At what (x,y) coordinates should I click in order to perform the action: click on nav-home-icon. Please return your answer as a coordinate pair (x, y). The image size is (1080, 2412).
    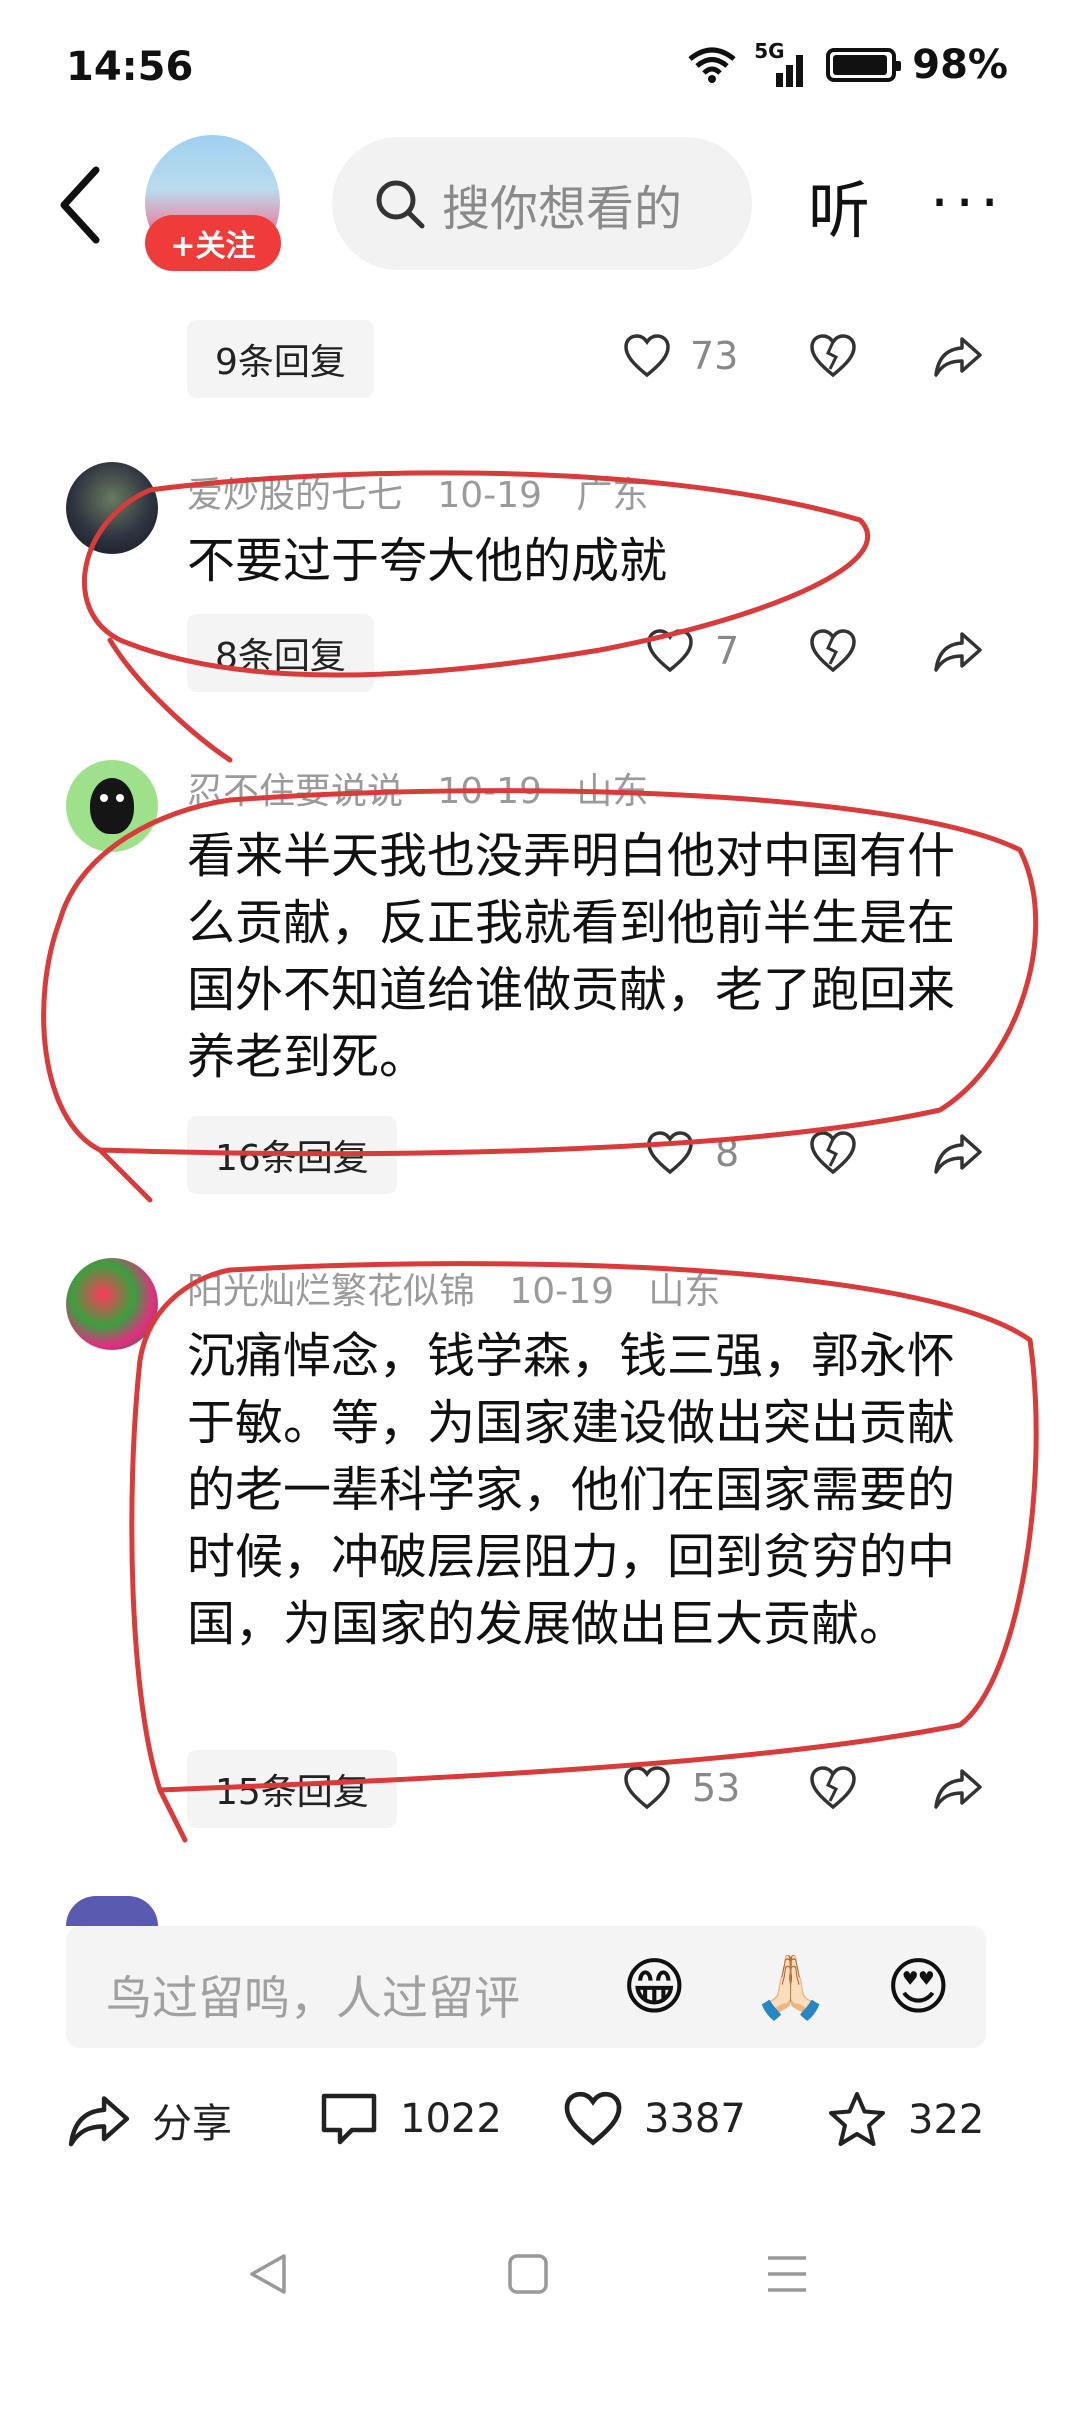
    Looking at the image, I should click on (528, 2274).